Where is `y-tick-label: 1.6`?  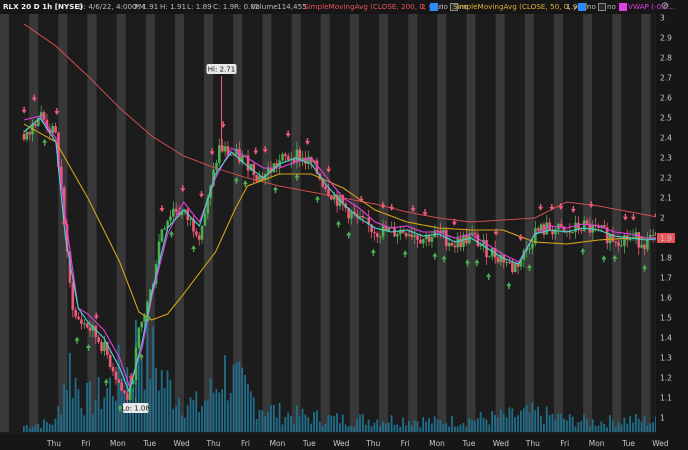
y-tick-label: 1.6 is located at coordinates (666, 298).